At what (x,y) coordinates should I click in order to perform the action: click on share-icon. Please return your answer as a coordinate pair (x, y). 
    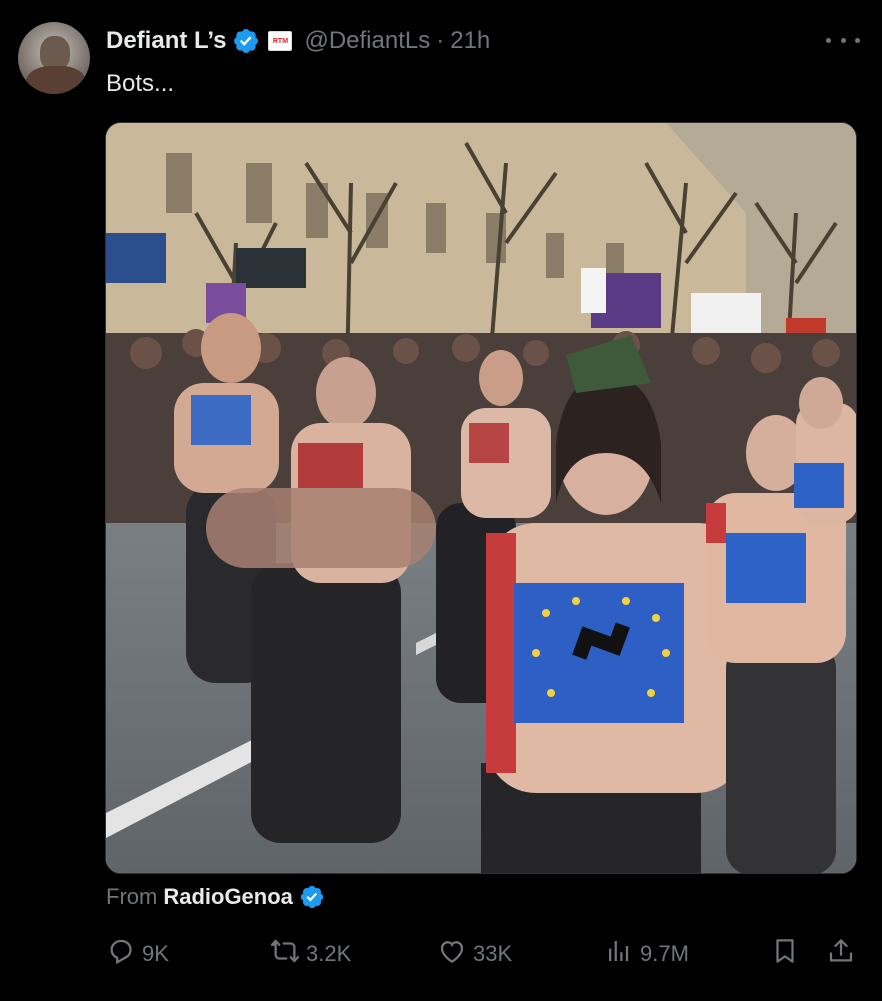
    Looking at the image, I should click on (841, 954).